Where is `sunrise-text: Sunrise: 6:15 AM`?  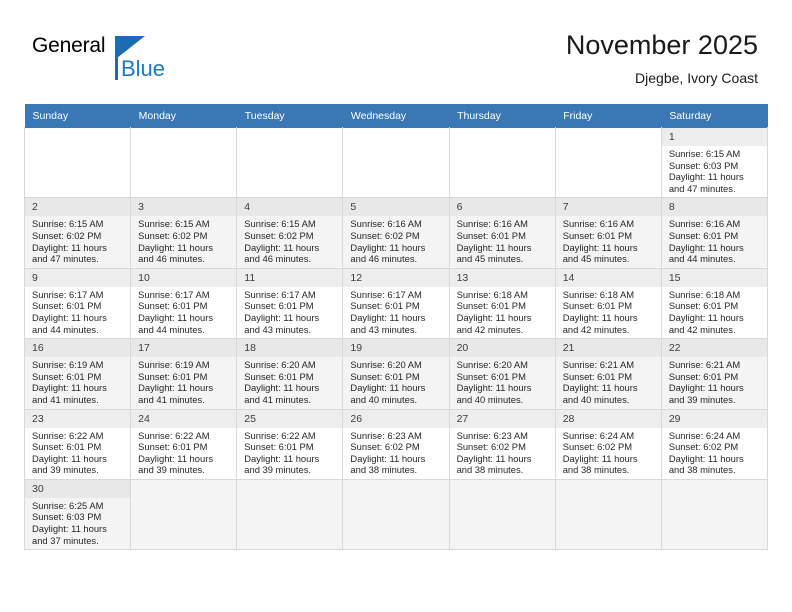 sunrise-text: Sunrise: 6:15 AM is located at coordinates (174, 224).